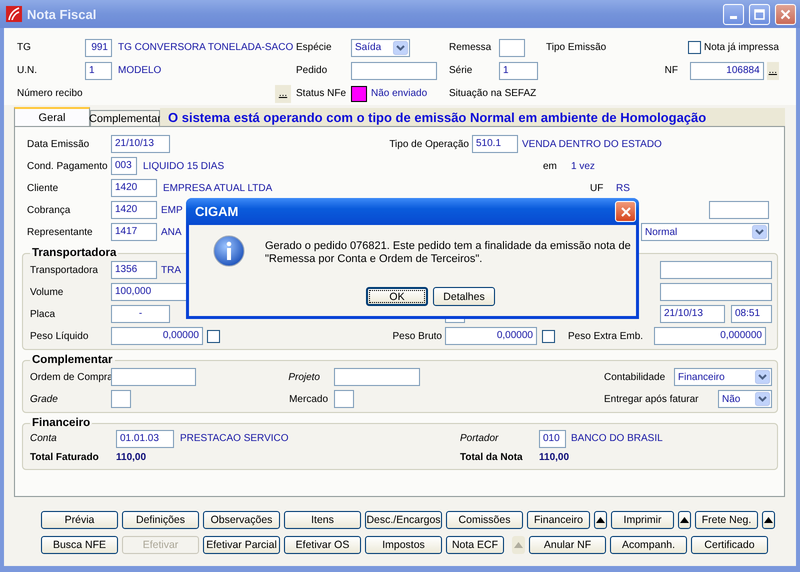 Image resolution: width=800 pixels, height=572 pixels. I want to click on lookup-value: LIQUIDO 15 DIAS, so click(183, 166).